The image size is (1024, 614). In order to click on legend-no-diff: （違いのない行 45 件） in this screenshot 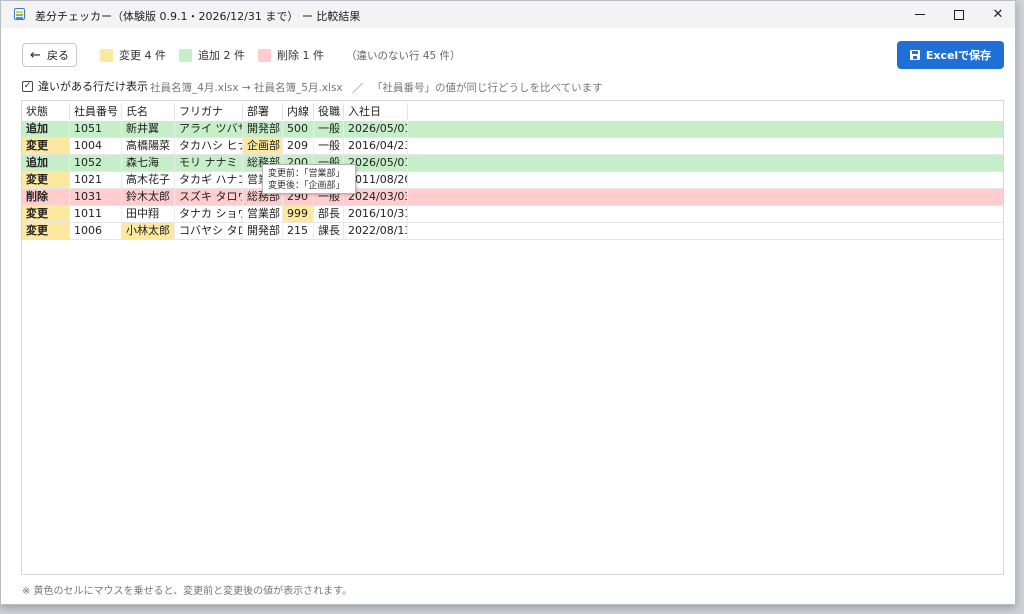, I will do `click(403, 56)`.